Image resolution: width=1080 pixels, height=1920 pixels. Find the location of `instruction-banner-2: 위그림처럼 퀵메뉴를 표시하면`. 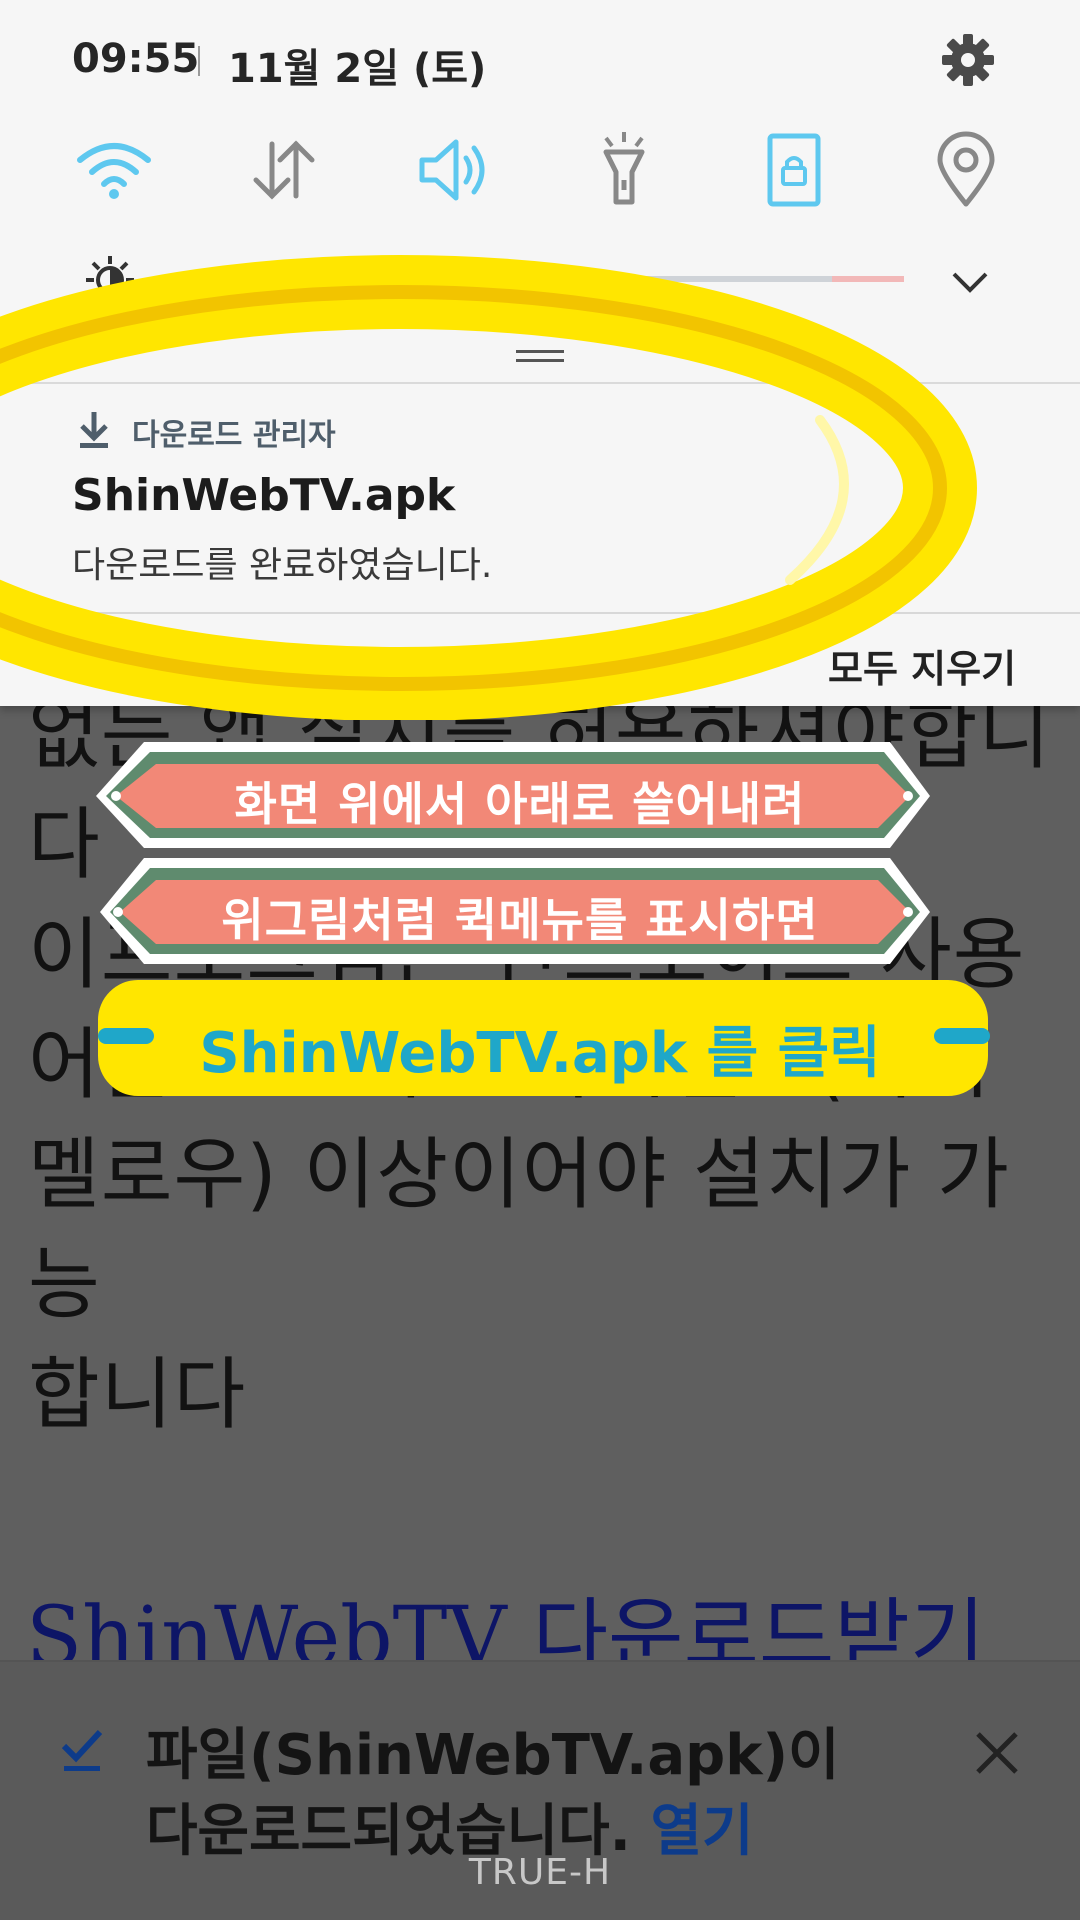

instruction-banner-2: 위그림처럼 퀵메뉴를 표시하면 is located at coordinates (520, 920).